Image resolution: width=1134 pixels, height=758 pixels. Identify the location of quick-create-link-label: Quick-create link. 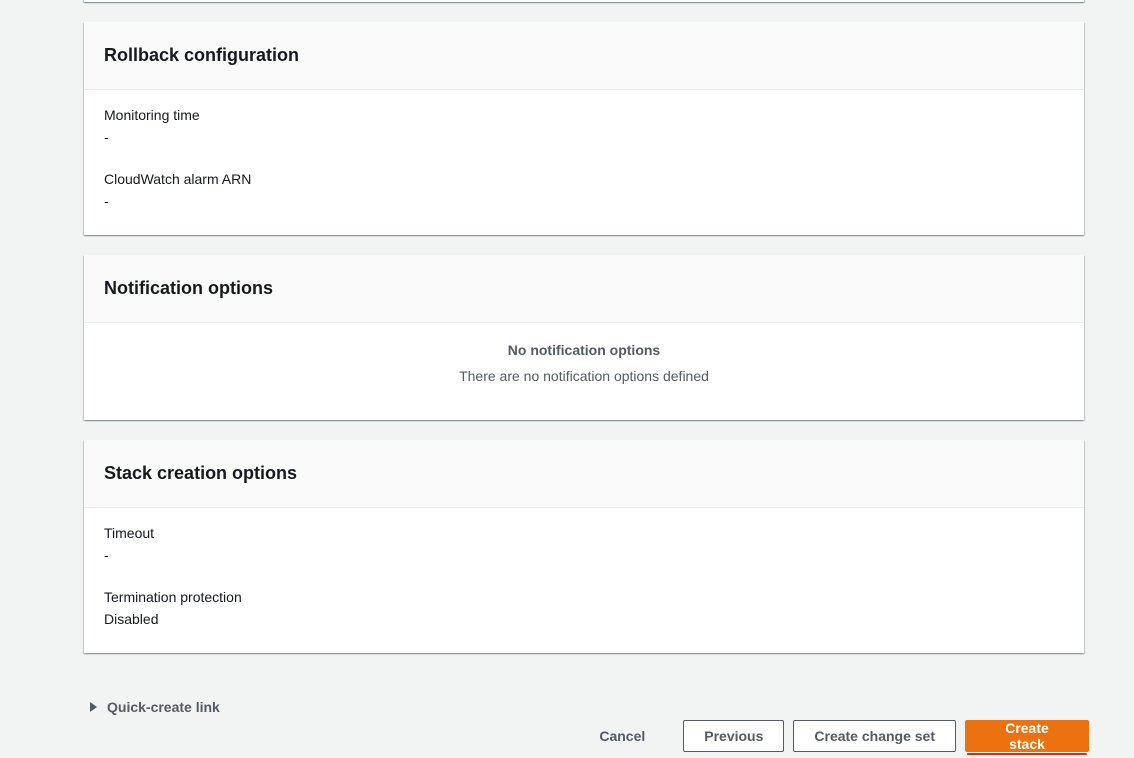
(163, 707).